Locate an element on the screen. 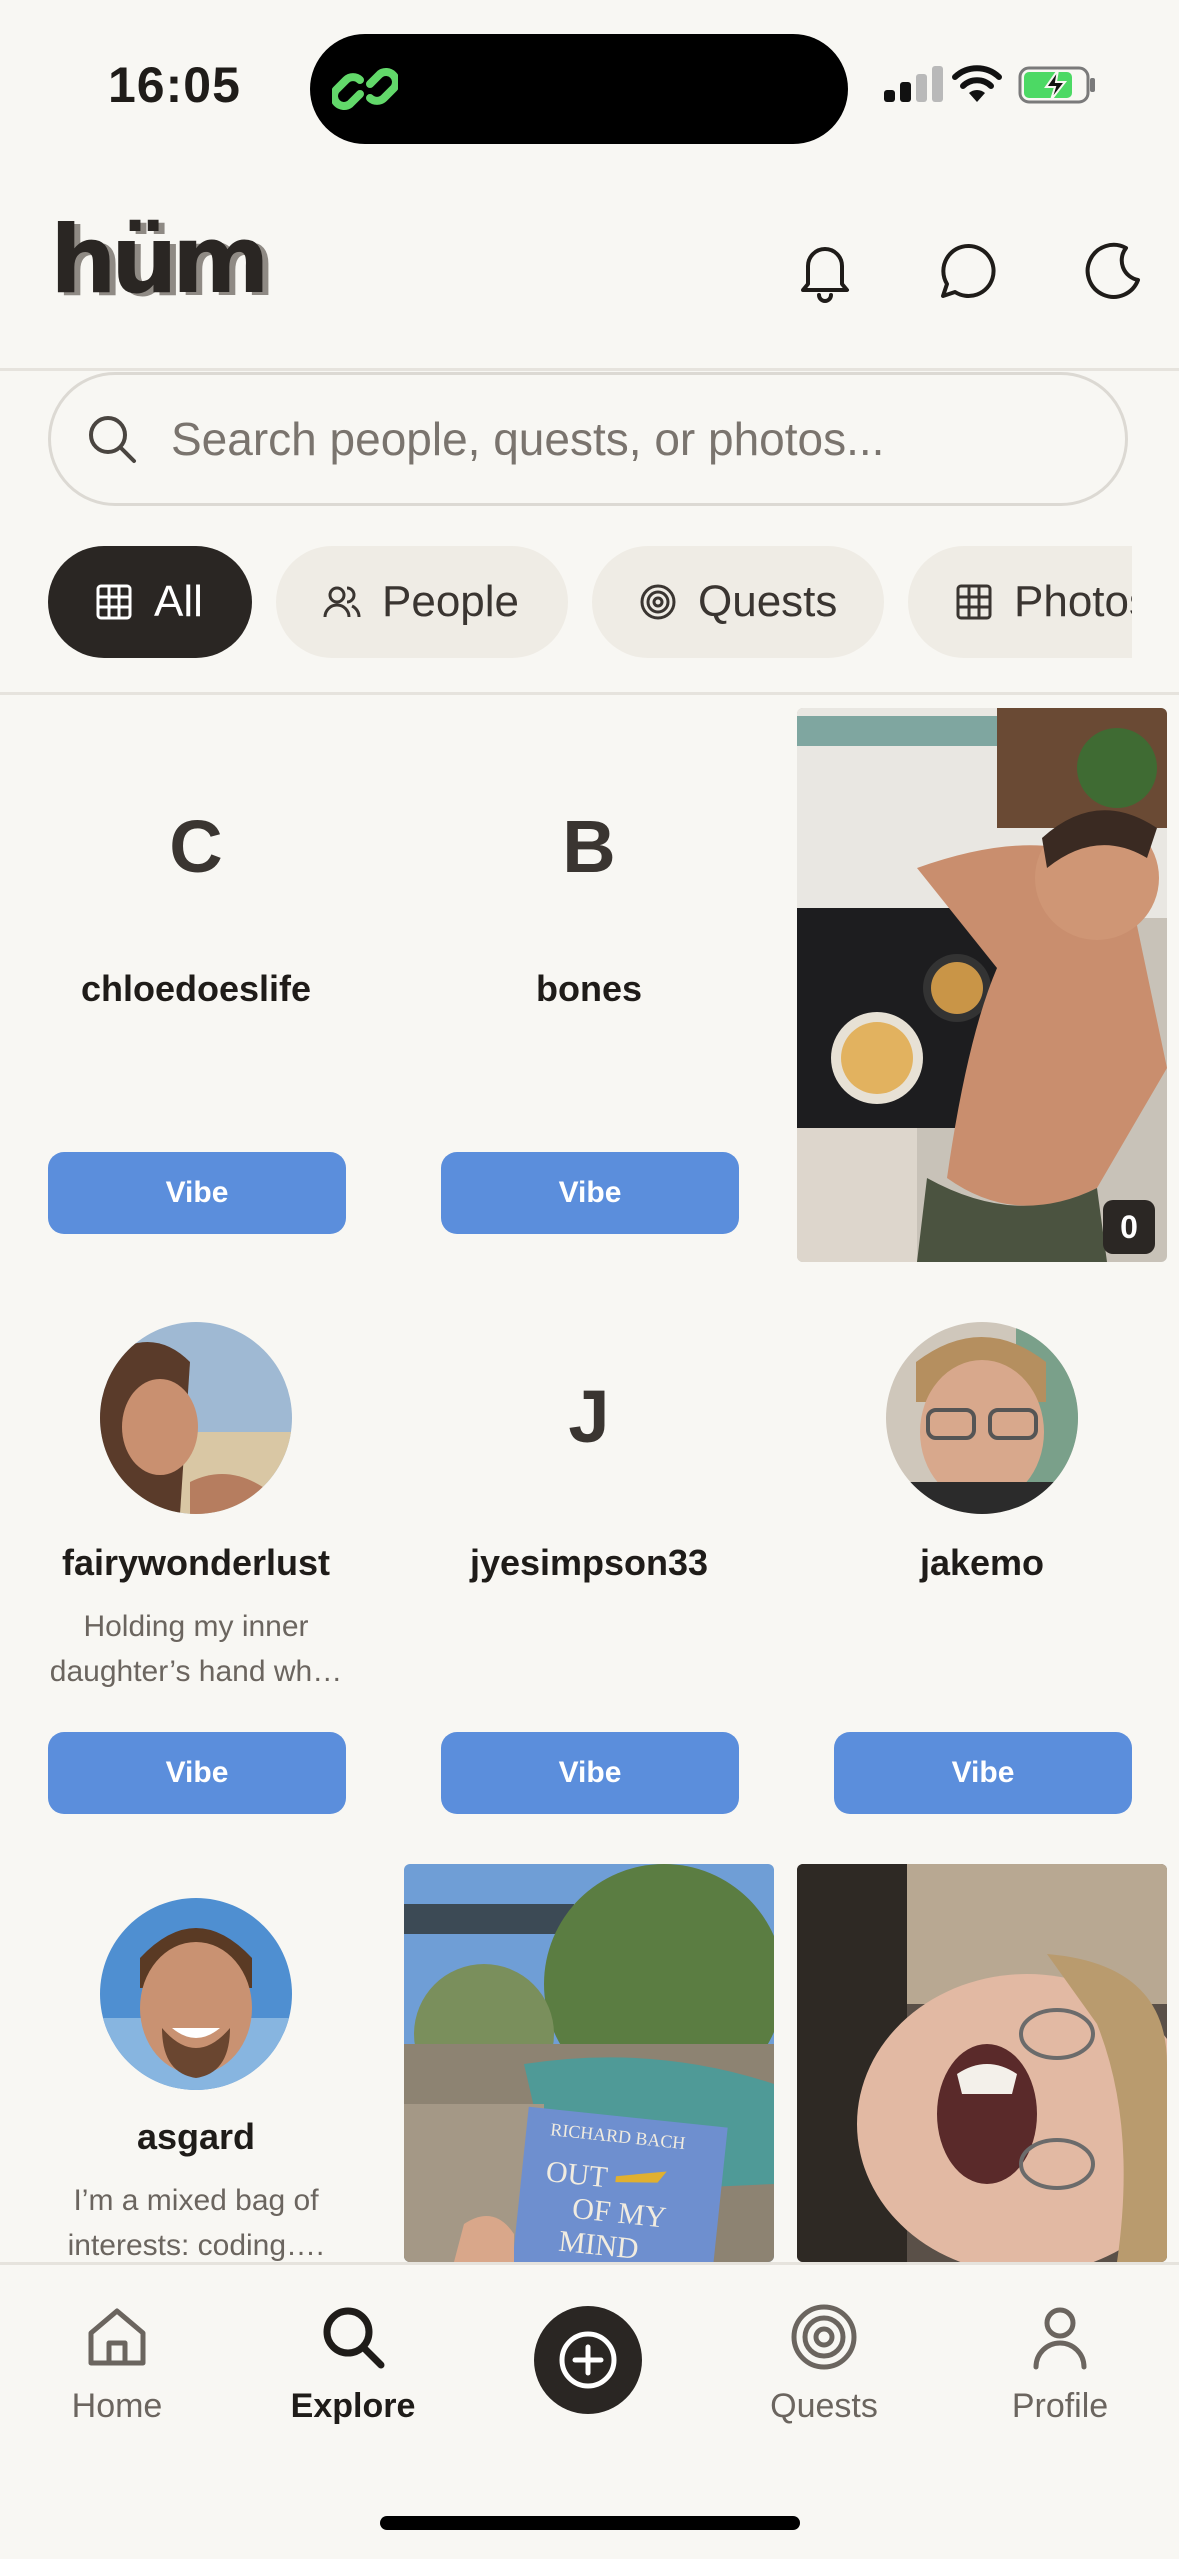 This screenshot has width=1179, height=2559. chip-label: Quests is located at coordinates (768, 601).